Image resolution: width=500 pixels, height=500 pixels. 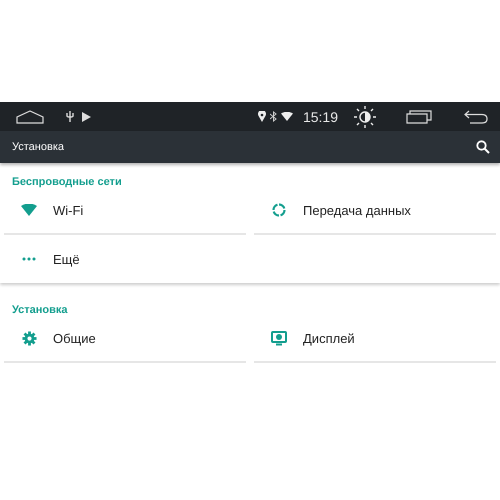 I want to click on clock: 15:19, so click(x=320, y=116).